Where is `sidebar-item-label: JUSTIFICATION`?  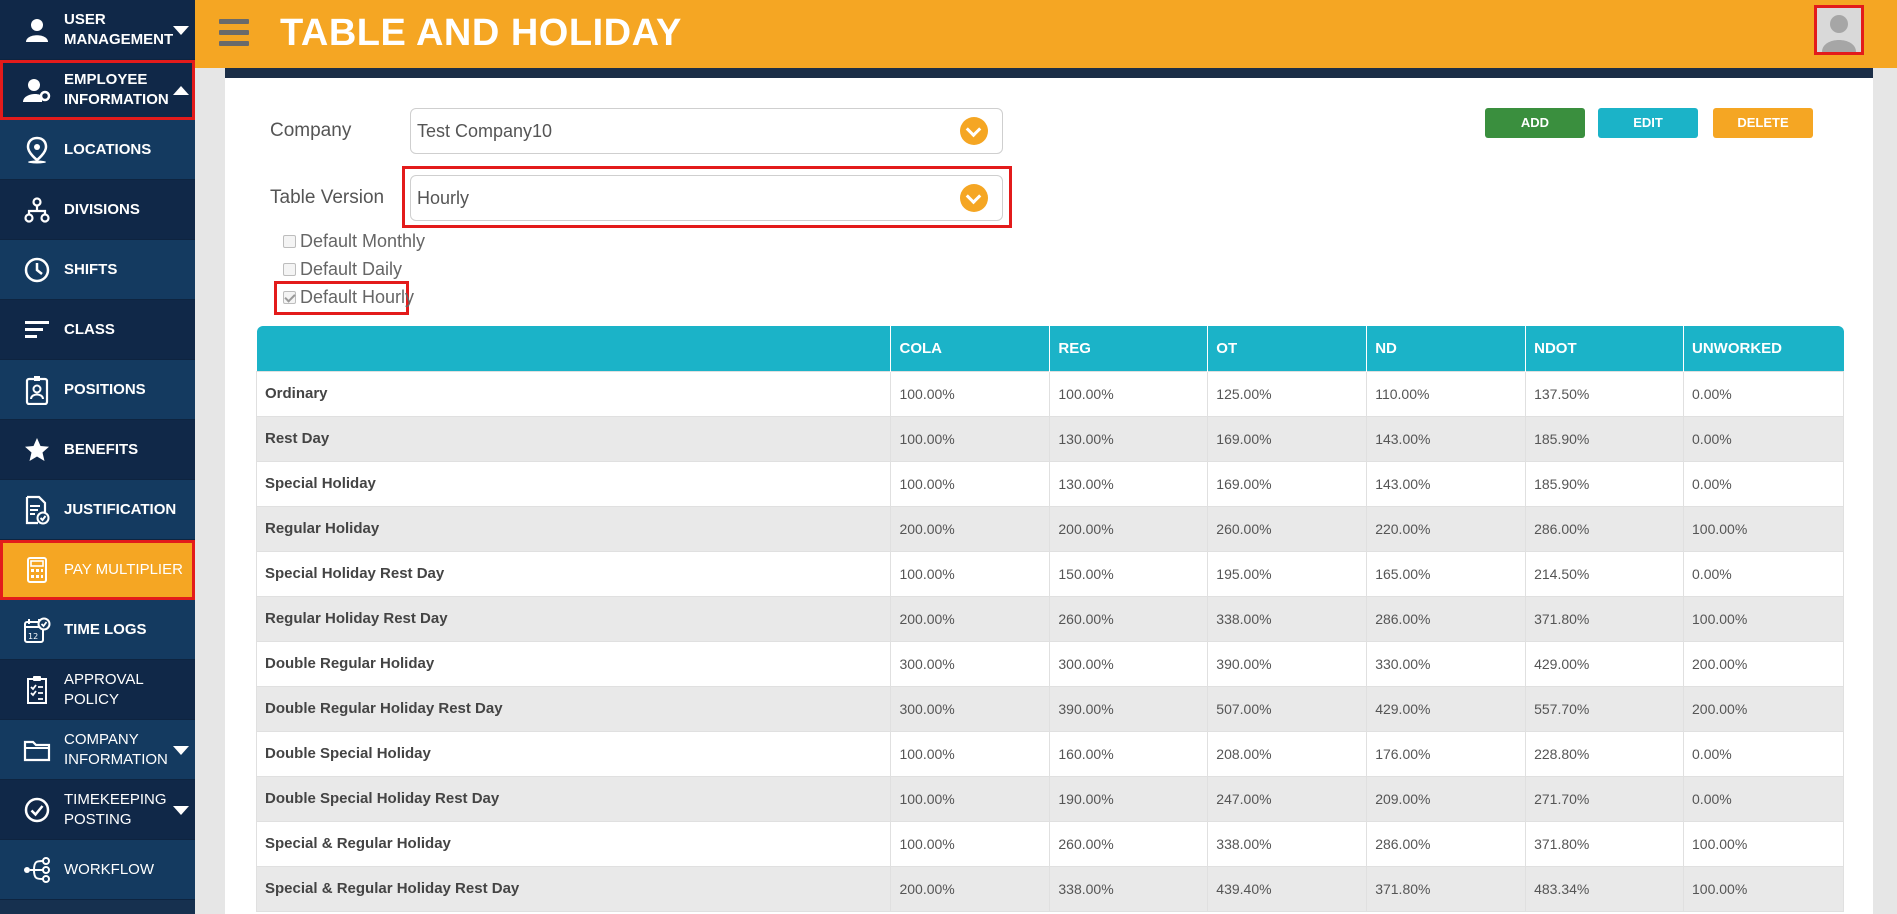
sidebar-item-label: JUSTIFICATION is located at coordinates (120, 509).